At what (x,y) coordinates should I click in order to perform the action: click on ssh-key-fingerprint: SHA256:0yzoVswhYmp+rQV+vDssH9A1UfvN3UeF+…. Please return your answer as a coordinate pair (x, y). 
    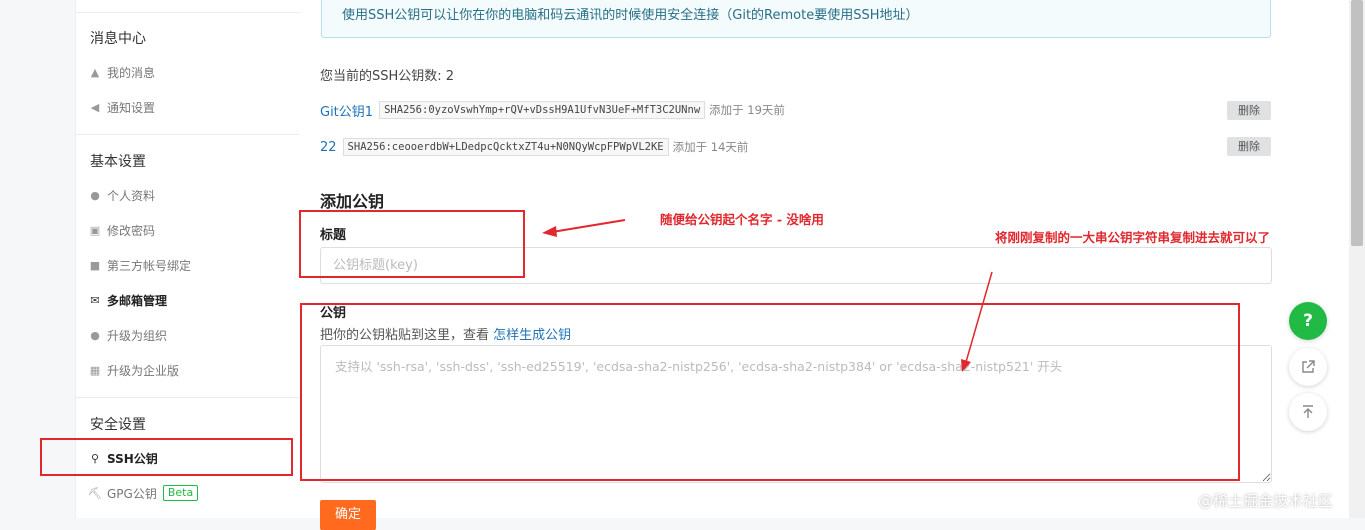
    Looking at the image, I should click on (542, 110).